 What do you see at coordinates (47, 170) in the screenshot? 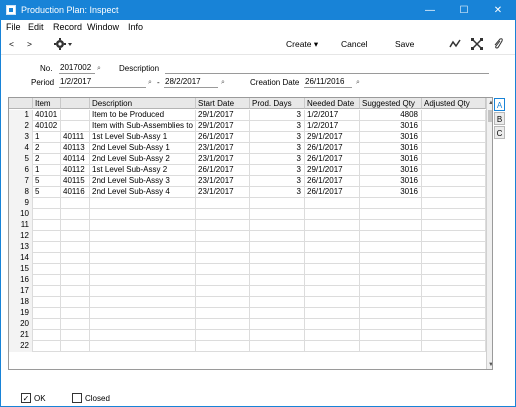
I see `table-cell: 1` at bounding box center [47, 170].